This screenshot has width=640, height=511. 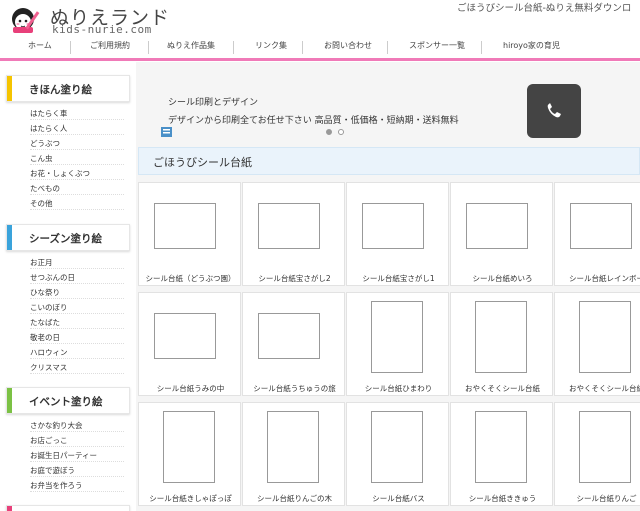 I want to click on sidebar-heading-basic: きほん塗り絵, so click(x=68, y=88).